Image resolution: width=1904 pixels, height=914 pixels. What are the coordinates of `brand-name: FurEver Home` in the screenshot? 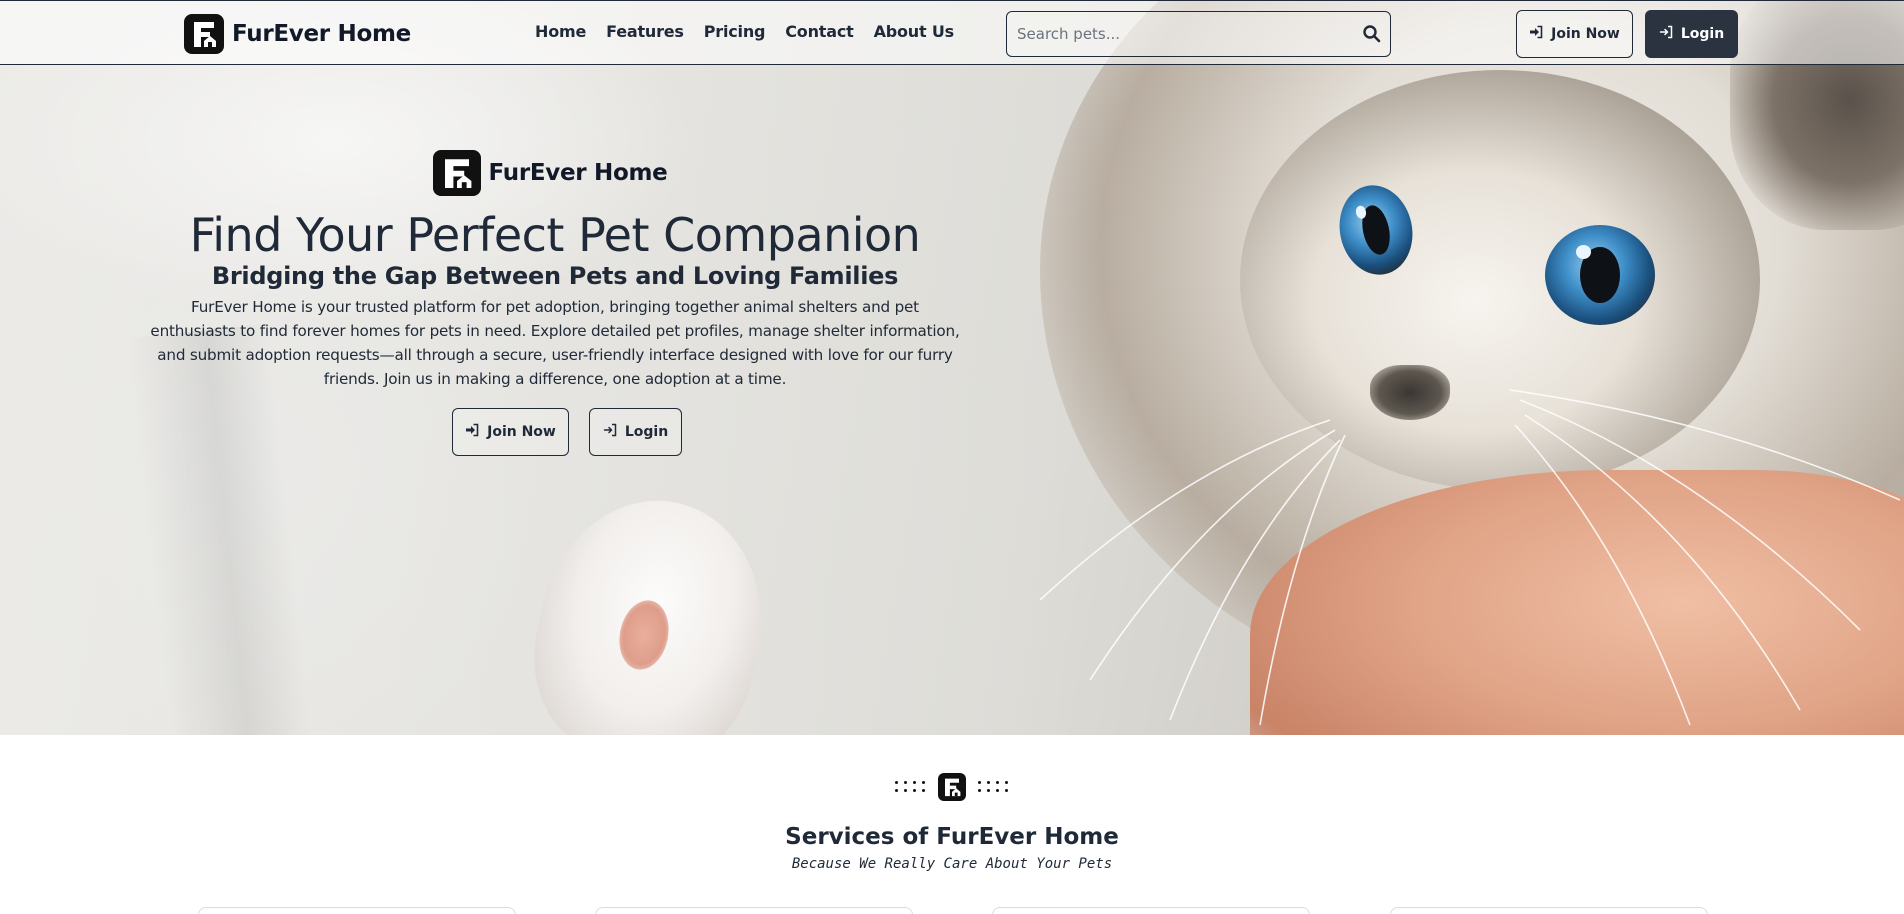 It's located at (321, 34).